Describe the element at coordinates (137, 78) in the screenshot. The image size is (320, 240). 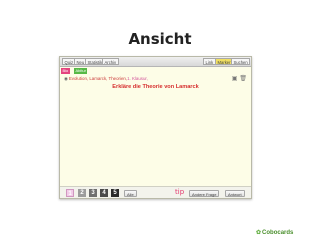
I see `breadcrumb-tag: 1. Klausur,` at that location.